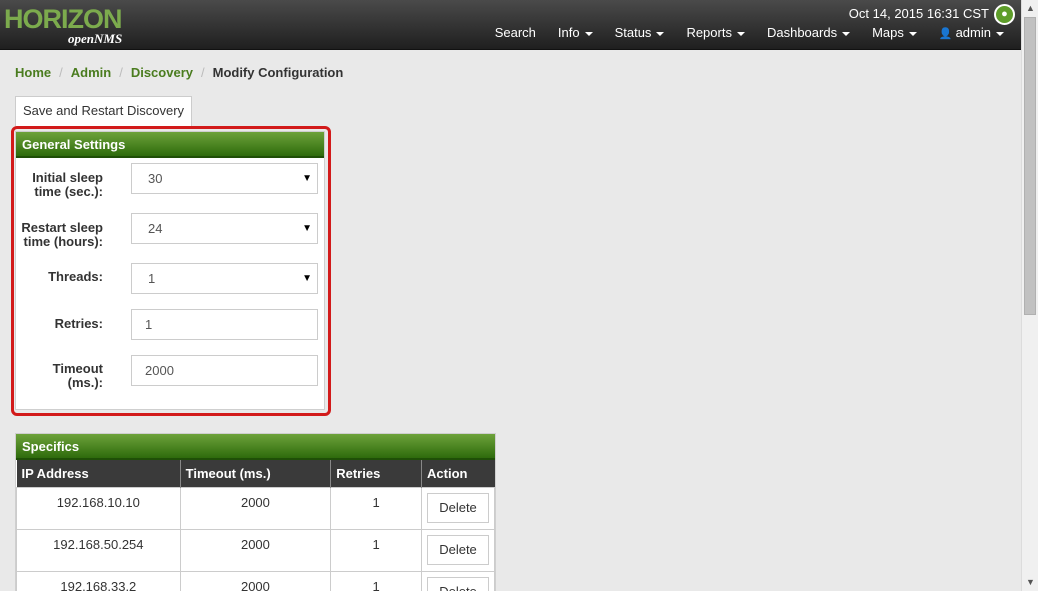 This screenshot has width=1038, height=591. I want to click on timeout-value: 2000, so click(159, 370).